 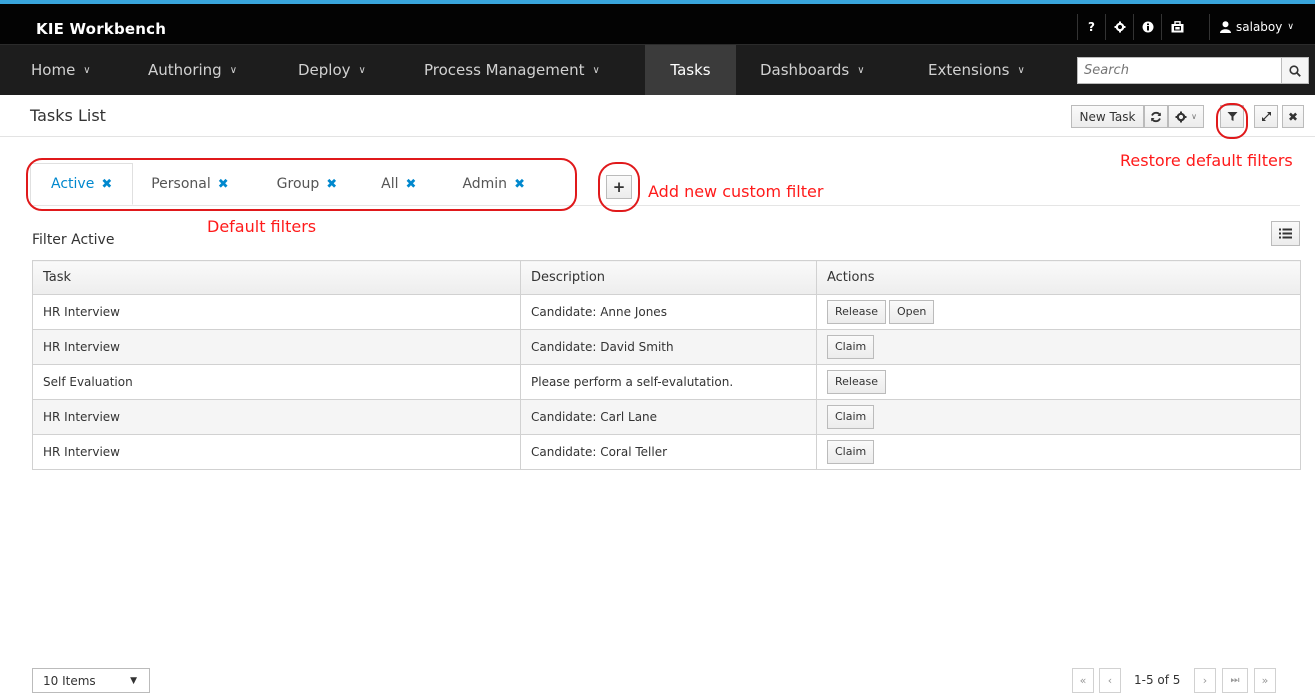 What do you see at coordinates (805, 70) in the screenshot?
I see `nav-item-label: Dashboards` at bounding box center [805, 70].